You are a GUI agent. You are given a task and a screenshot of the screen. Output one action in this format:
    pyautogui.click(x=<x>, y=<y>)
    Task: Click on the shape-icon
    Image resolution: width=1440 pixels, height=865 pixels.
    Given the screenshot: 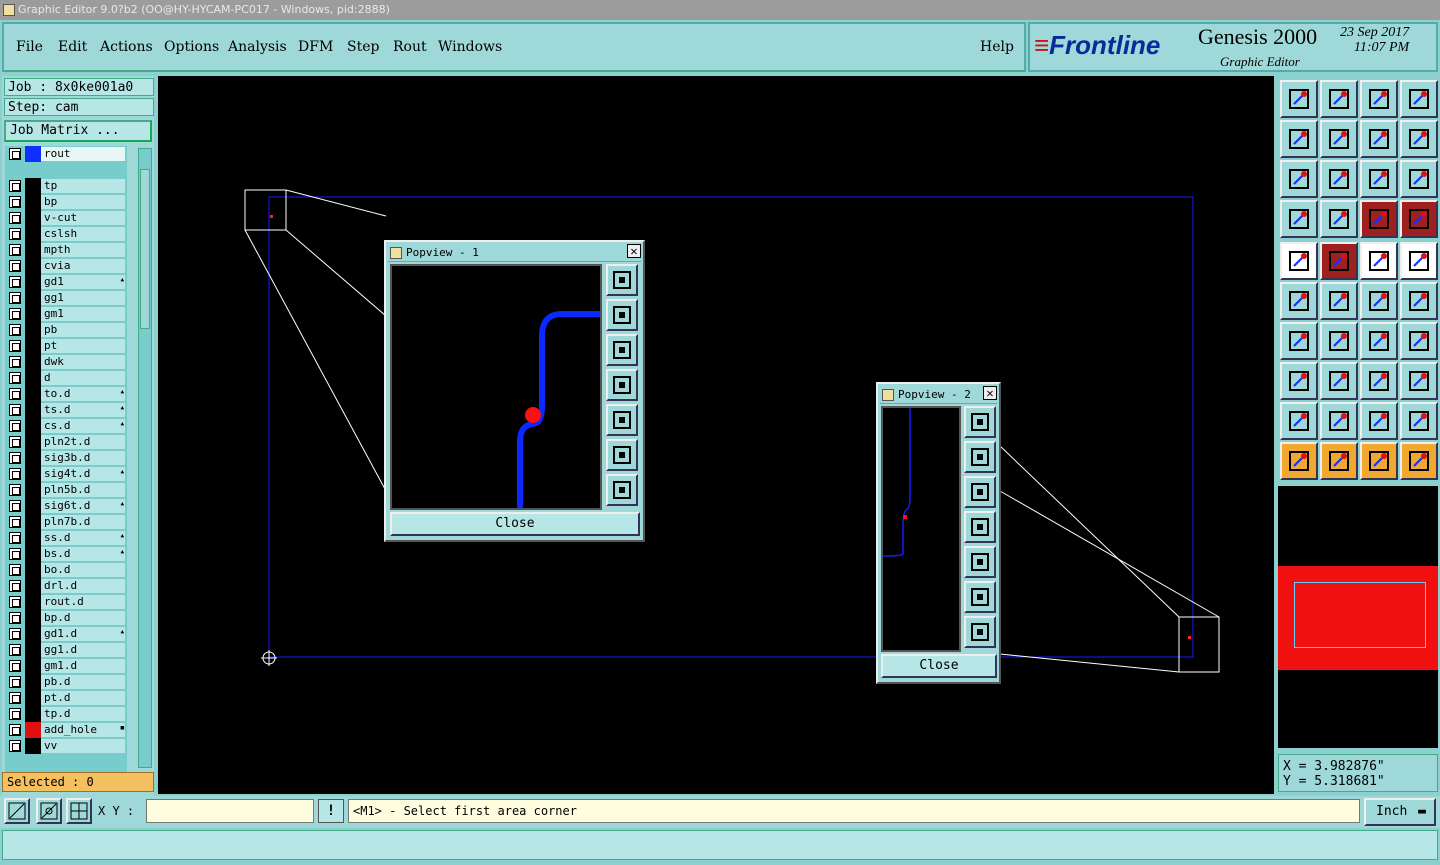 What is the action you would take?
    pyautogui.click(x=1419, y=381)
    